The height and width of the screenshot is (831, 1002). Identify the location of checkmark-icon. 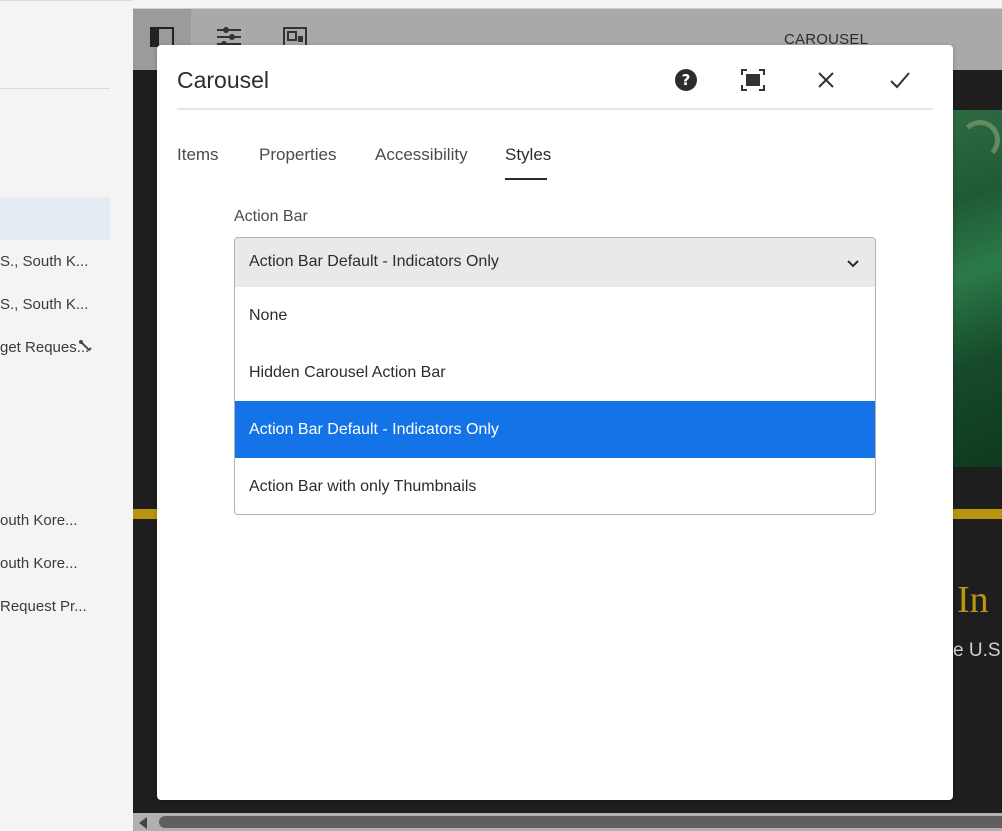
(900, 82).